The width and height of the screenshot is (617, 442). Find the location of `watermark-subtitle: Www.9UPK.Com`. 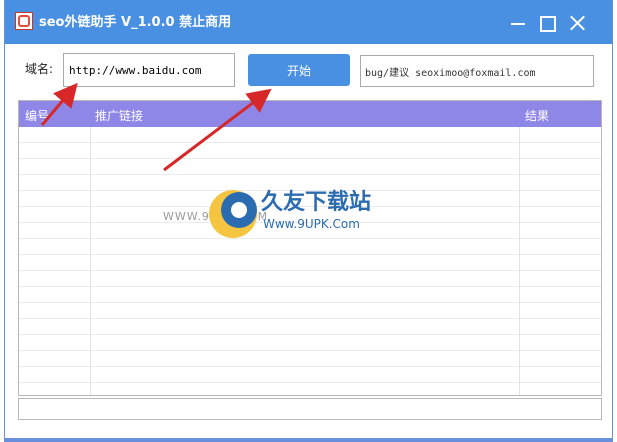

watermark-subtitle: Www.9UPK.Com is located at coordinates (311, 224).